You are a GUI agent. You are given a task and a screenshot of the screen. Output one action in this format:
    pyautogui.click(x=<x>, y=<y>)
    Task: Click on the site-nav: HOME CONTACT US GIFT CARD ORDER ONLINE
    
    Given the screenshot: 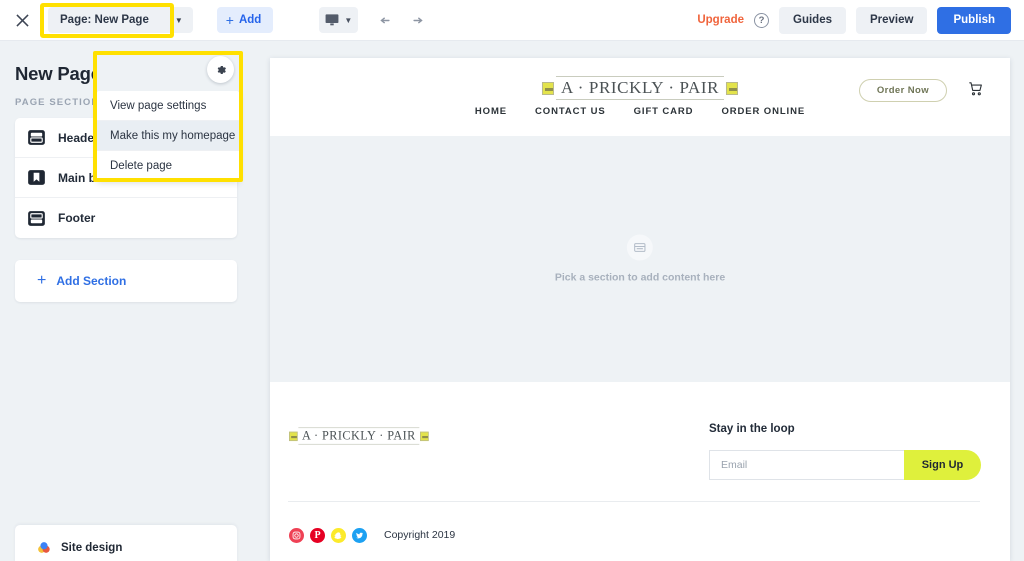 What is the action you would take?
    pyautogui.click(x=640, y=111)
    